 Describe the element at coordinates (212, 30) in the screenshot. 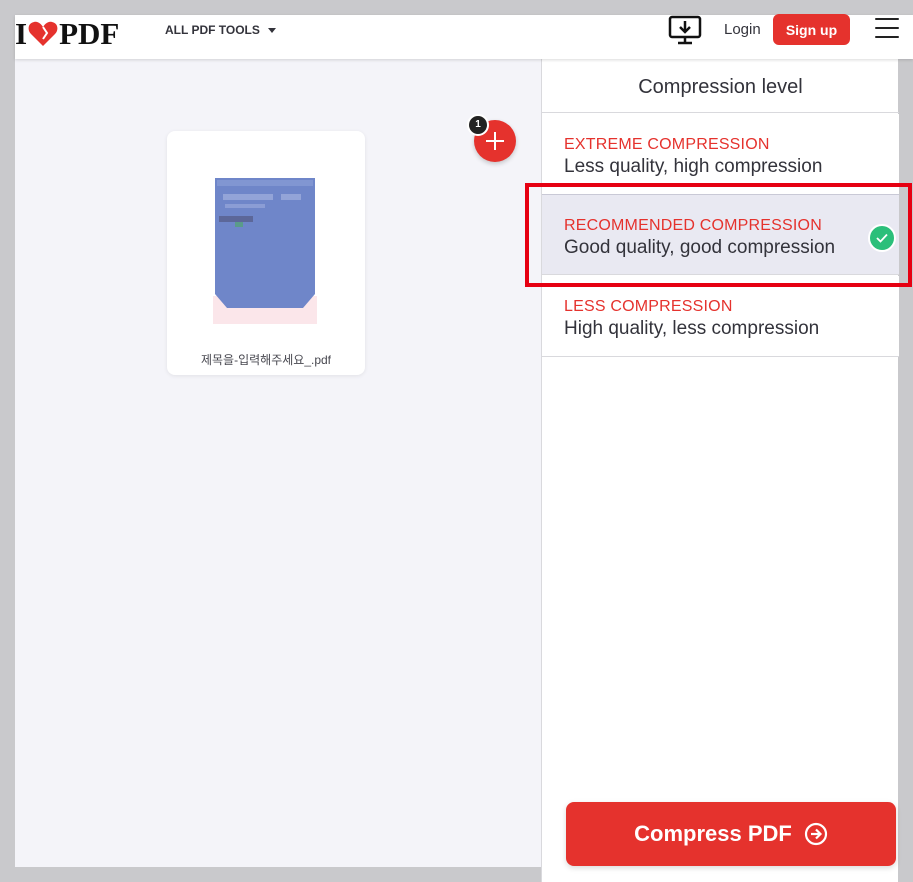

I see `tools-menu-label: ALL PDF TOOLS` at that location.